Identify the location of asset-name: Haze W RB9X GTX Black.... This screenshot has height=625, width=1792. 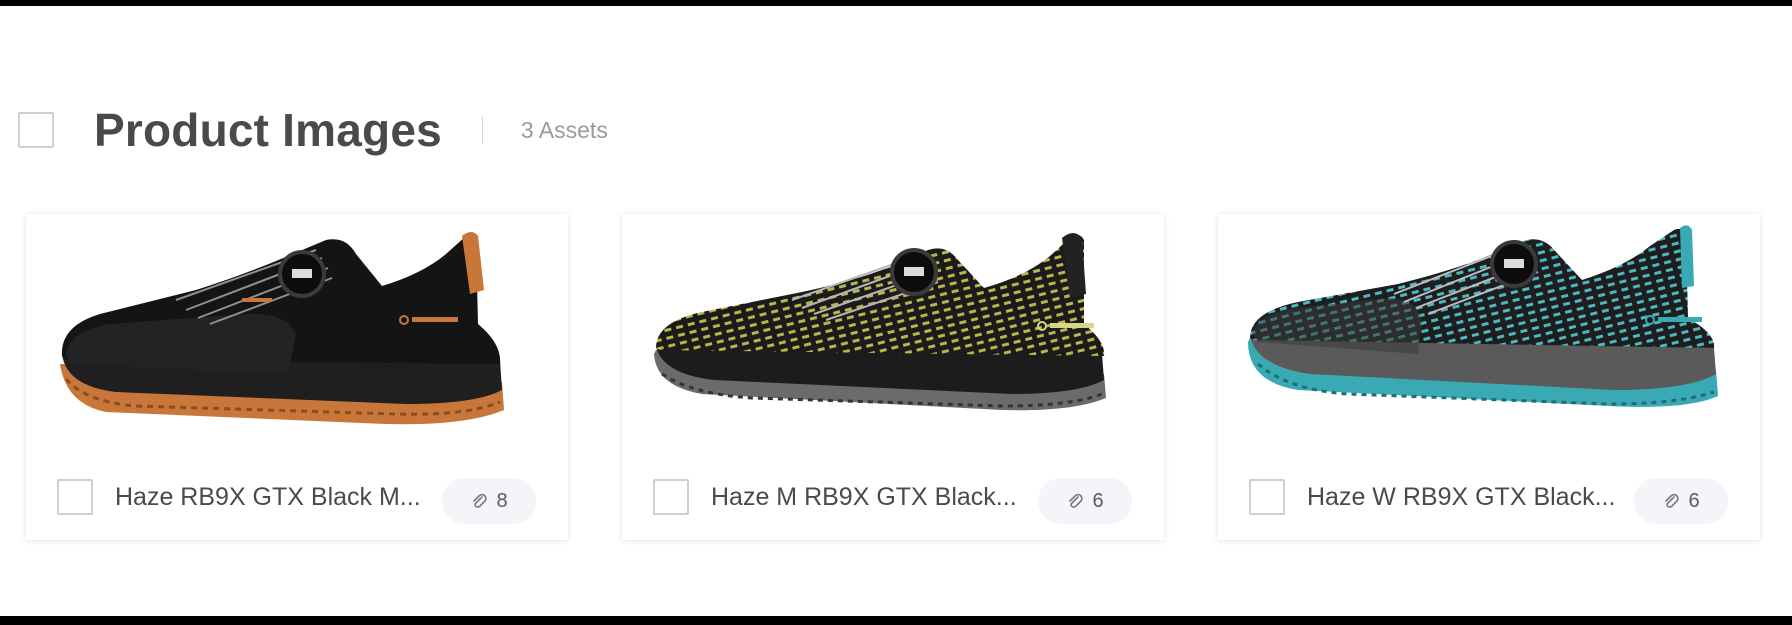
(1465, 497).